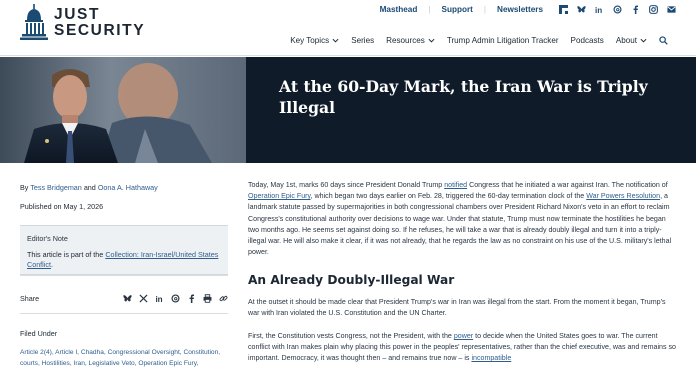 This screenshot has width=696, height=369. What do you see at coordinates (362, 40) in the screenshot?
I see `nav-series: Series` at bounding box center [362, 40].